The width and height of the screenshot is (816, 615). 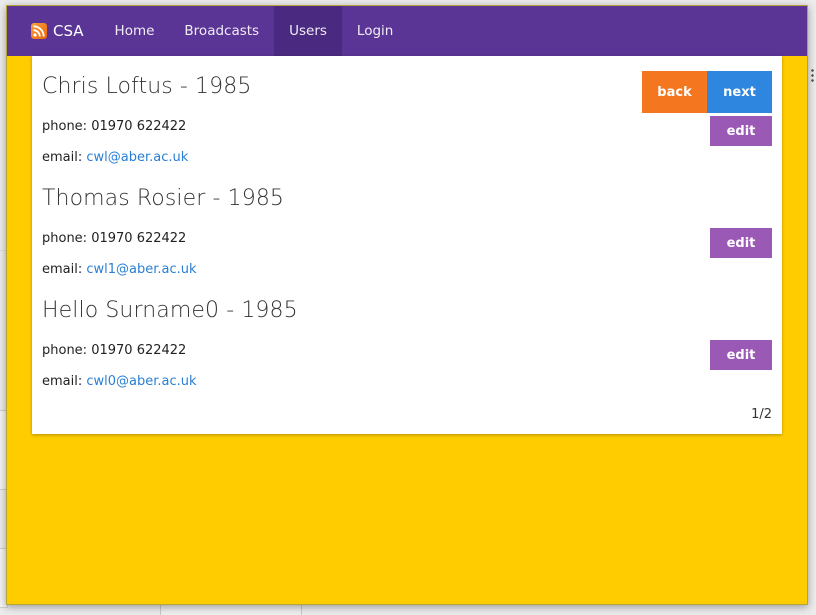 I want to click on brand-link: CSA, so click(x=53, y=31).